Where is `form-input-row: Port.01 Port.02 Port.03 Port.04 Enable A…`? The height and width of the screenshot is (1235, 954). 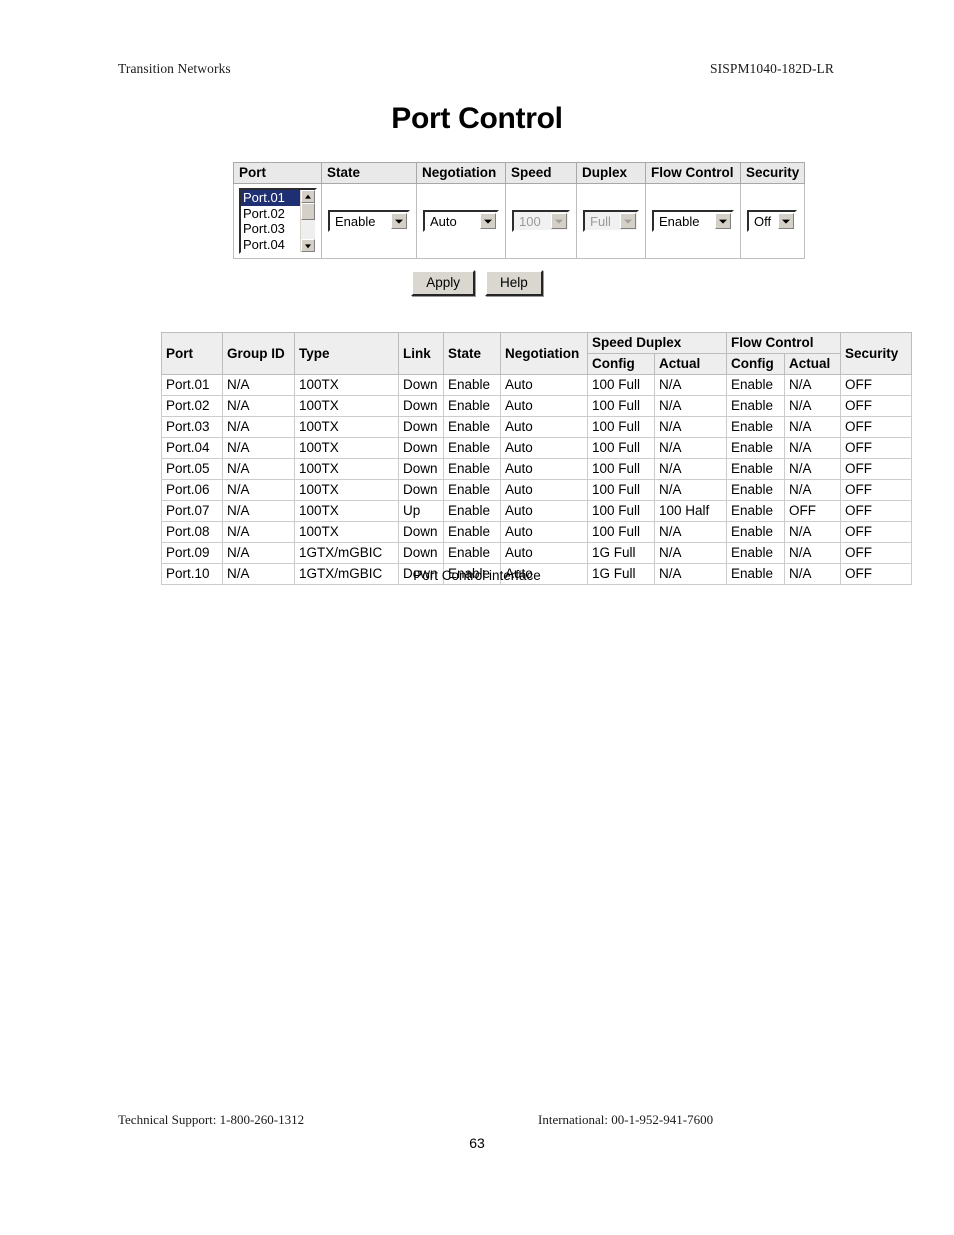 form-input-row: Port.01 Port.02 Port.03 Port.04 Enable A… is located at coordinates (519, 221).